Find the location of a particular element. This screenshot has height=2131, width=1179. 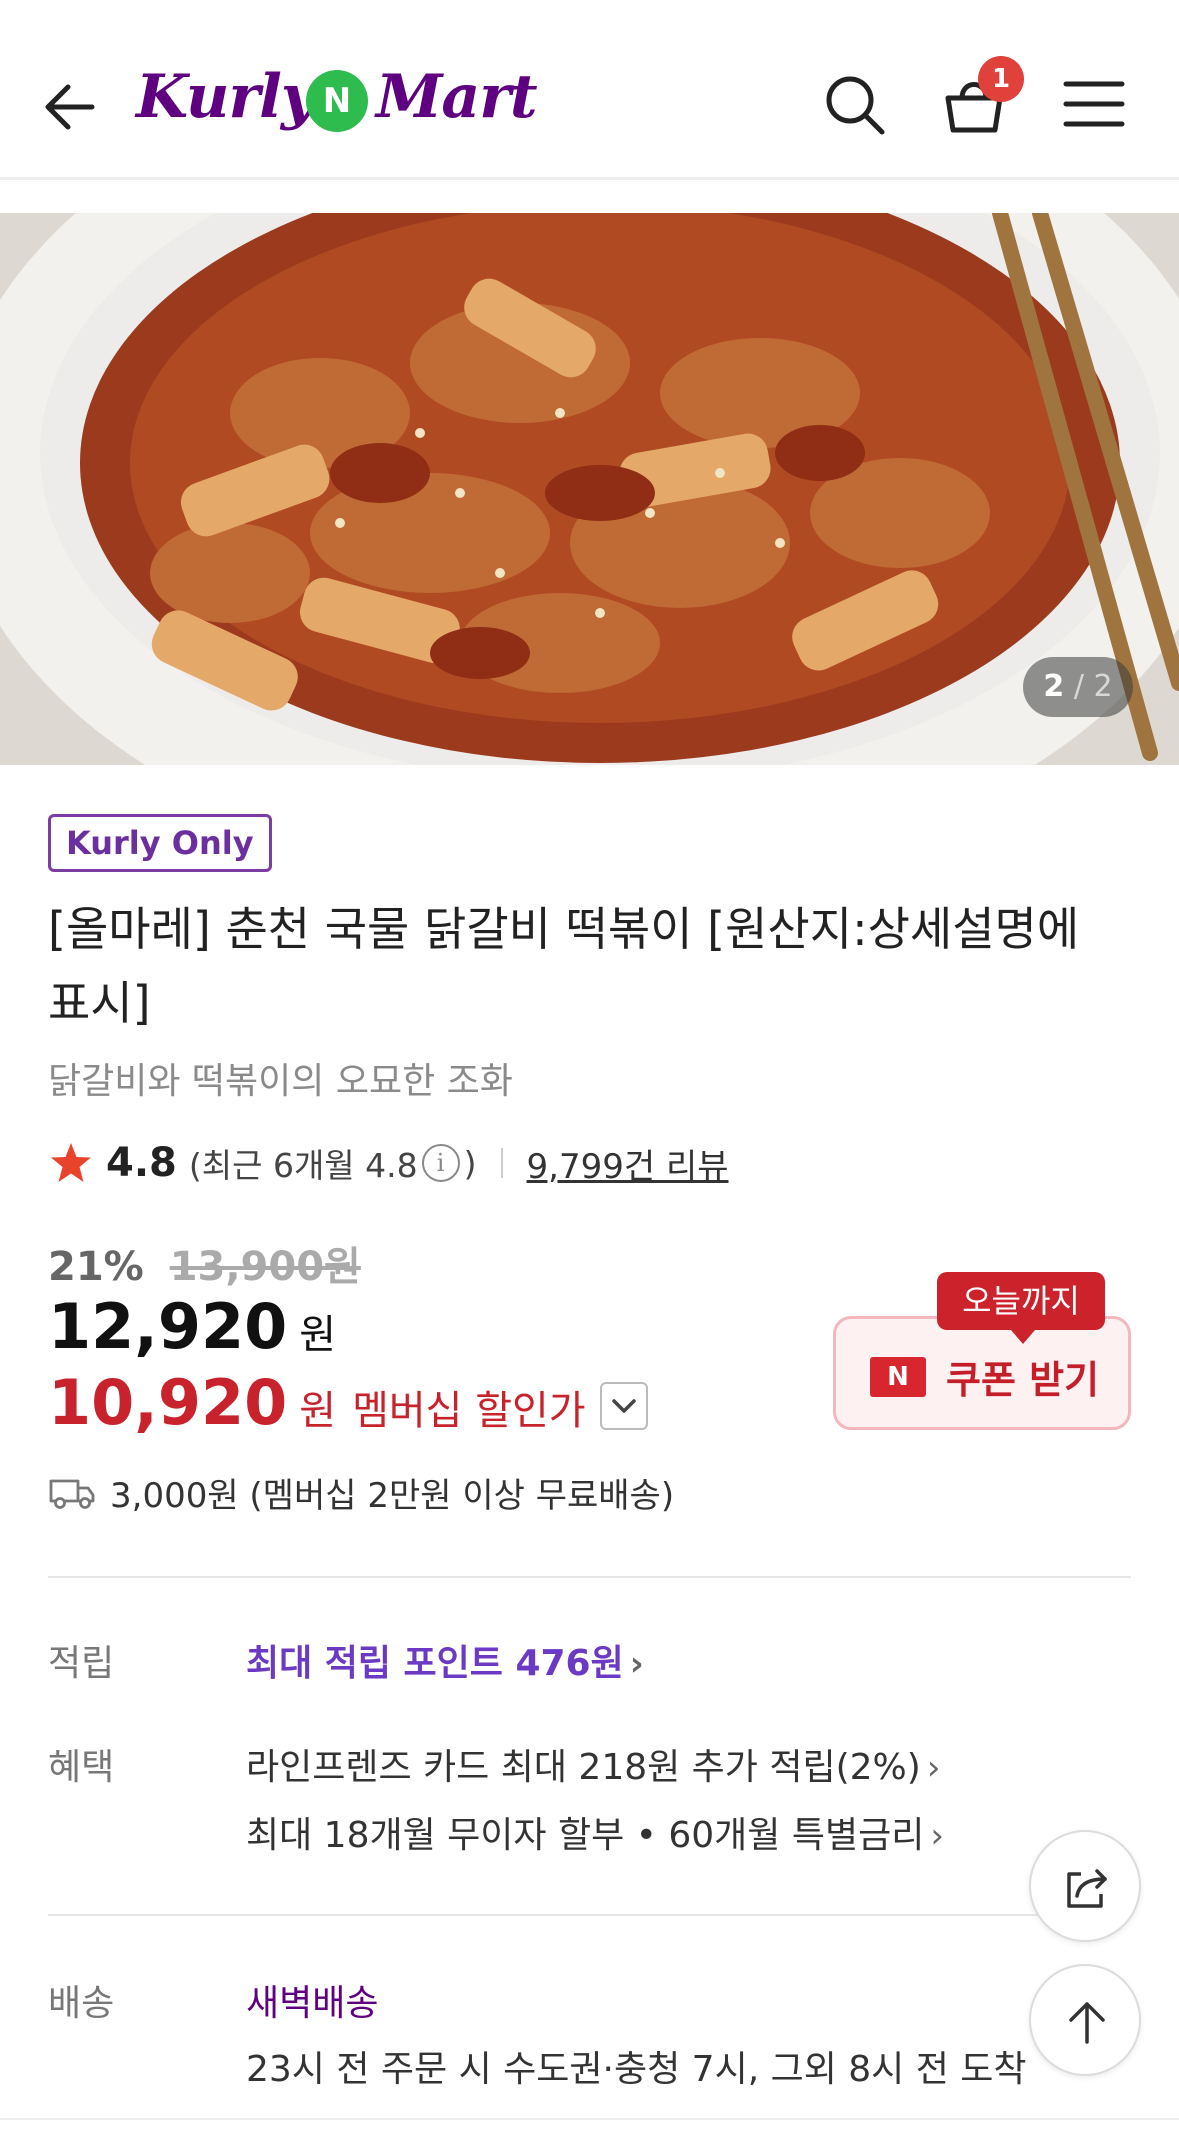

truck-icon is located at coordinates (72, 1494).